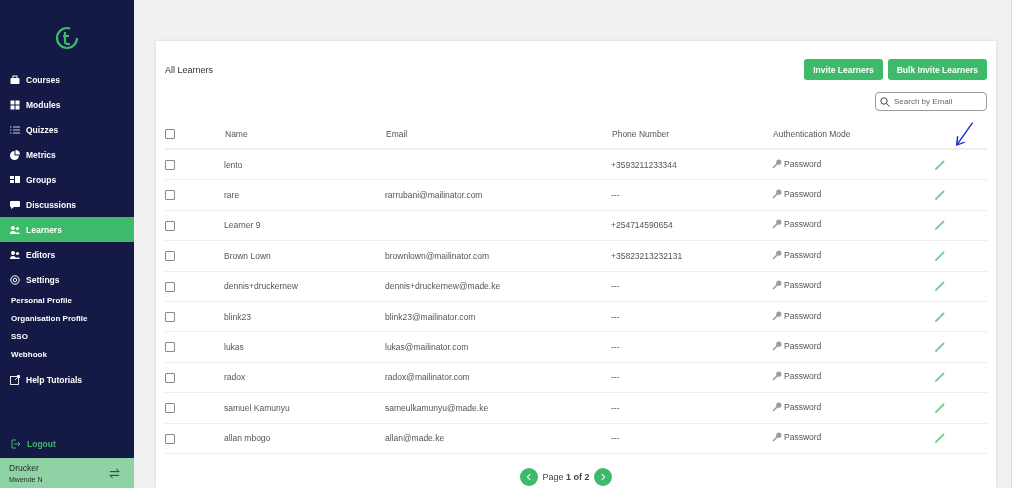  I want to click on nav-item: Quizzes, so click(67, 129).